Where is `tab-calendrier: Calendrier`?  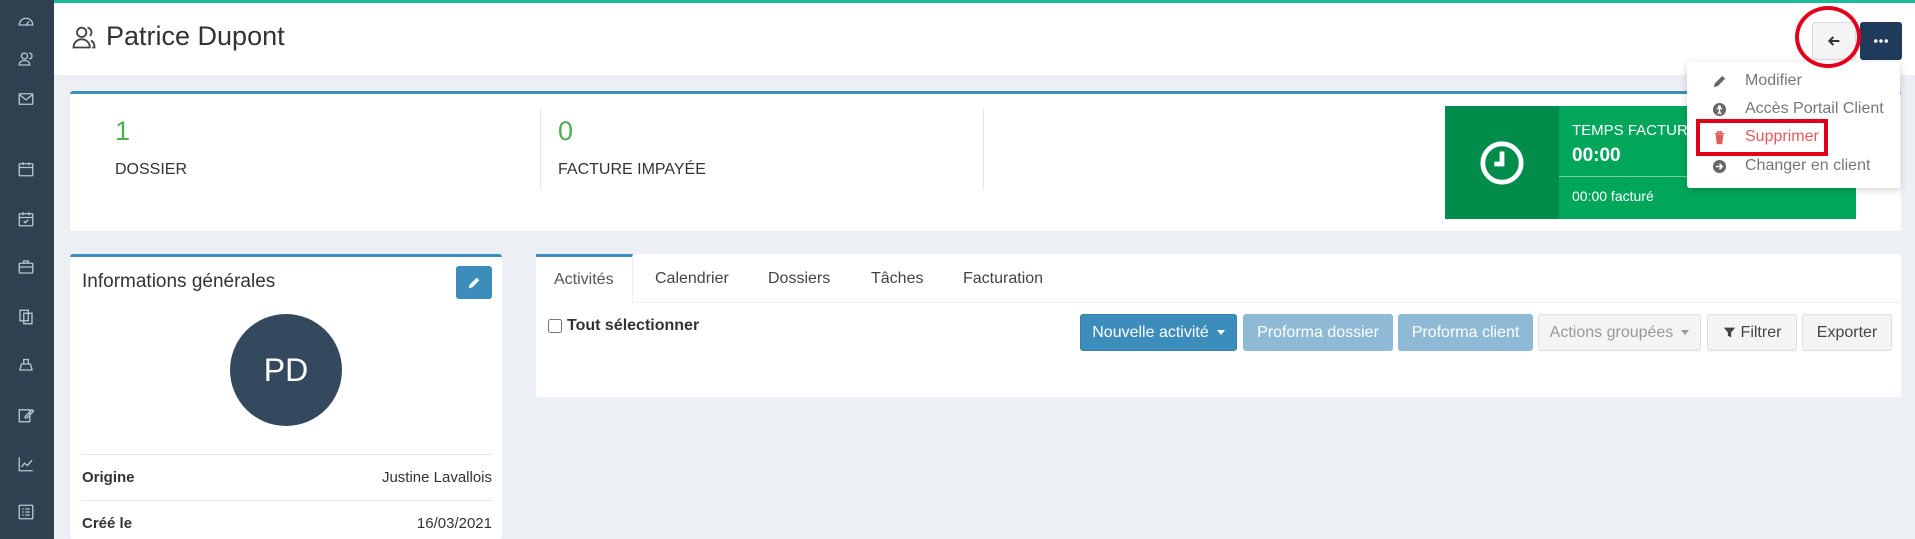
tab-calendrier: Calendrier is located at coordinates (692, 278).